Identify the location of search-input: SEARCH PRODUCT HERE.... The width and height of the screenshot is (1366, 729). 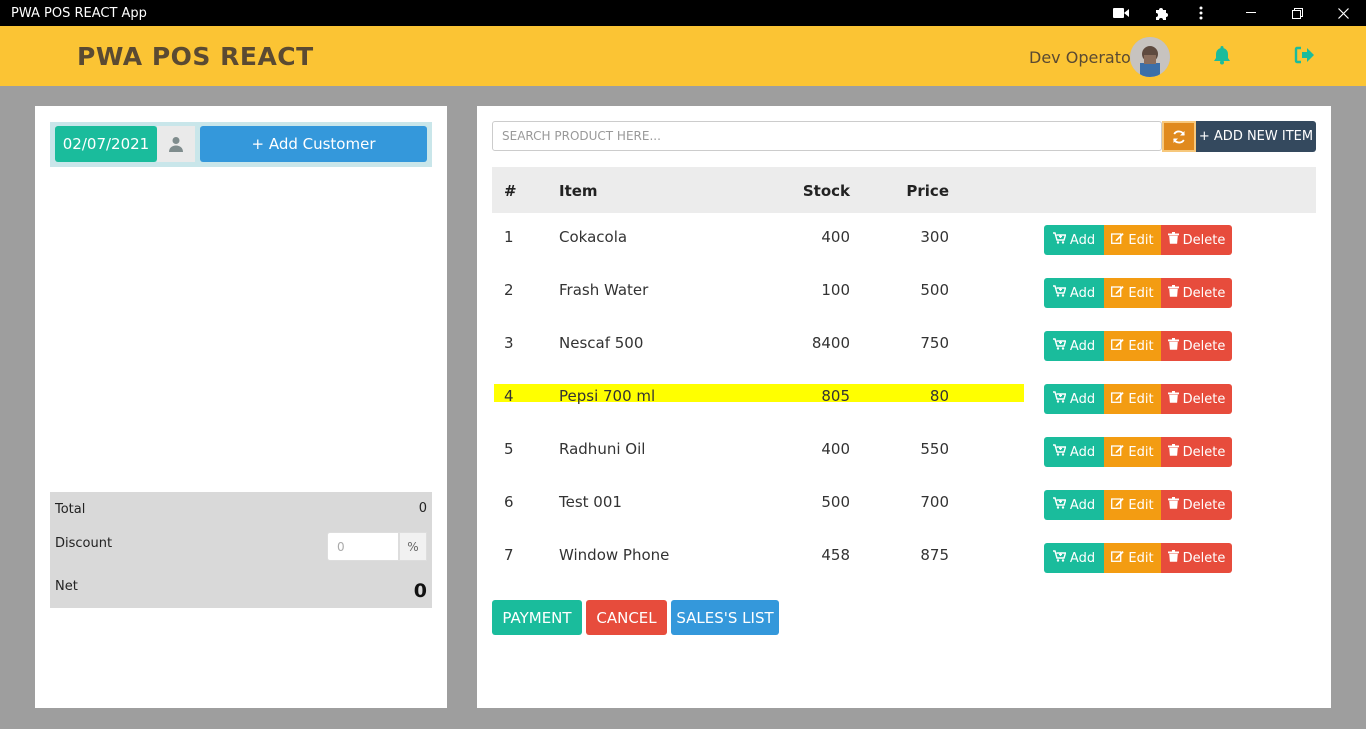
(827, 136).